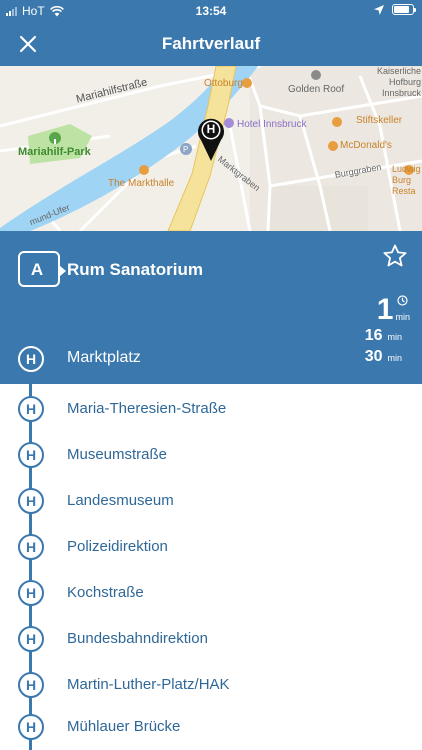 The width and height of the screenshot is (422, 750). What do you see at coordinates (135, 269) in the screenshot?
I see `destination-label: Rum Sanatorium` at bounding box center [135, 269].